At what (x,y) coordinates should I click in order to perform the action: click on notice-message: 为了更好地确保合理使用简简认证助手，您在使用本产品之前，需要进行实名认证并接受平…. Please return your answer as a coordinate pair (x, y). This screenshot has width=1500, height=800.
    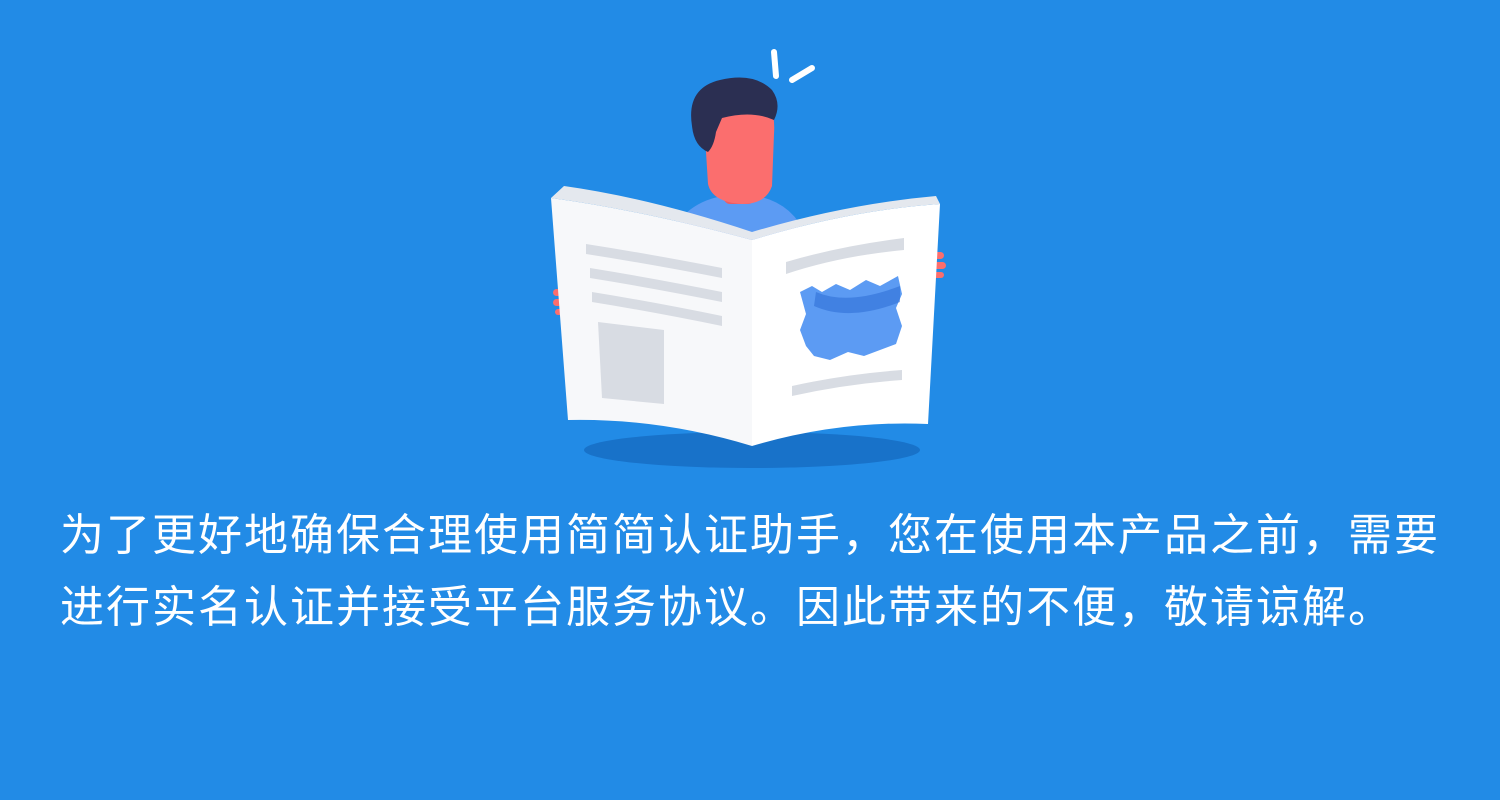
    Looking at the image, I should click on (750, 571).